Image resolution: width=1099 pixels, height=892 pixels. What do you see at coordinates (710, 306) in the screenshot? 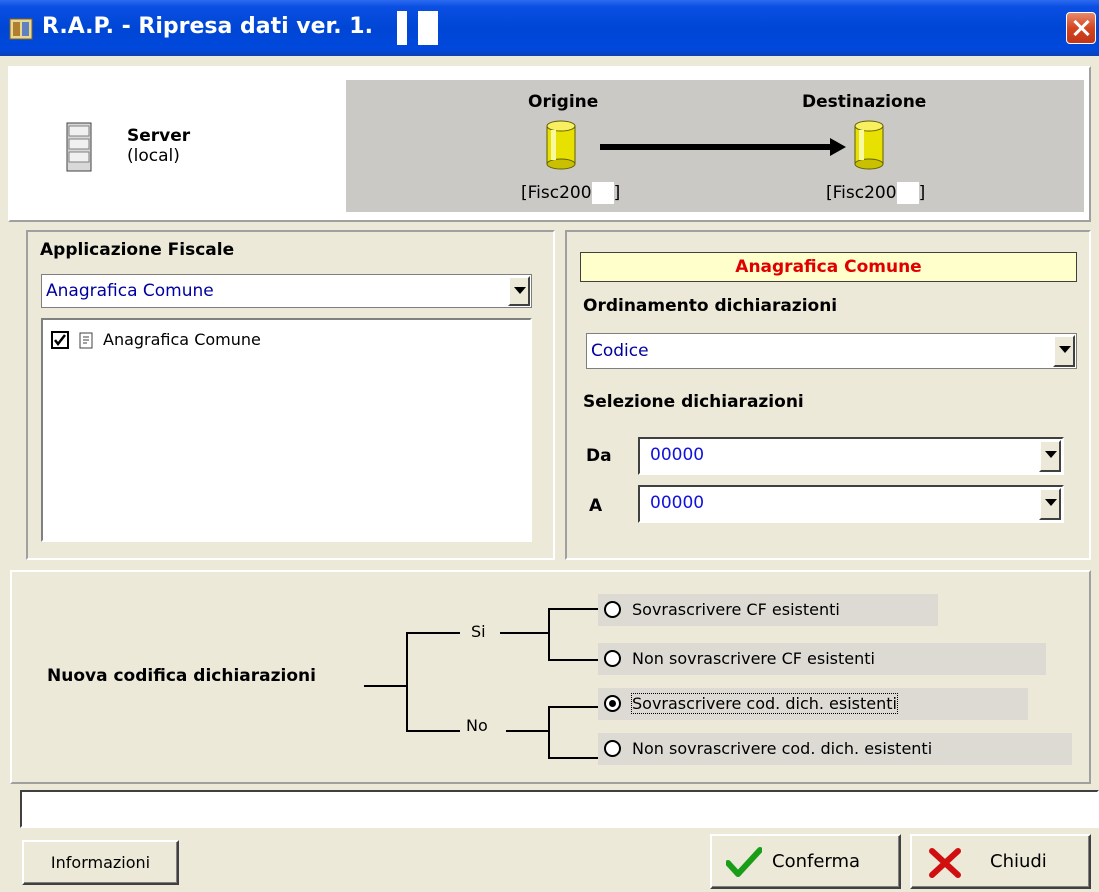
I see `sort-heading: Ordinamento dichiarazioni` at bounding box center [710, 306].